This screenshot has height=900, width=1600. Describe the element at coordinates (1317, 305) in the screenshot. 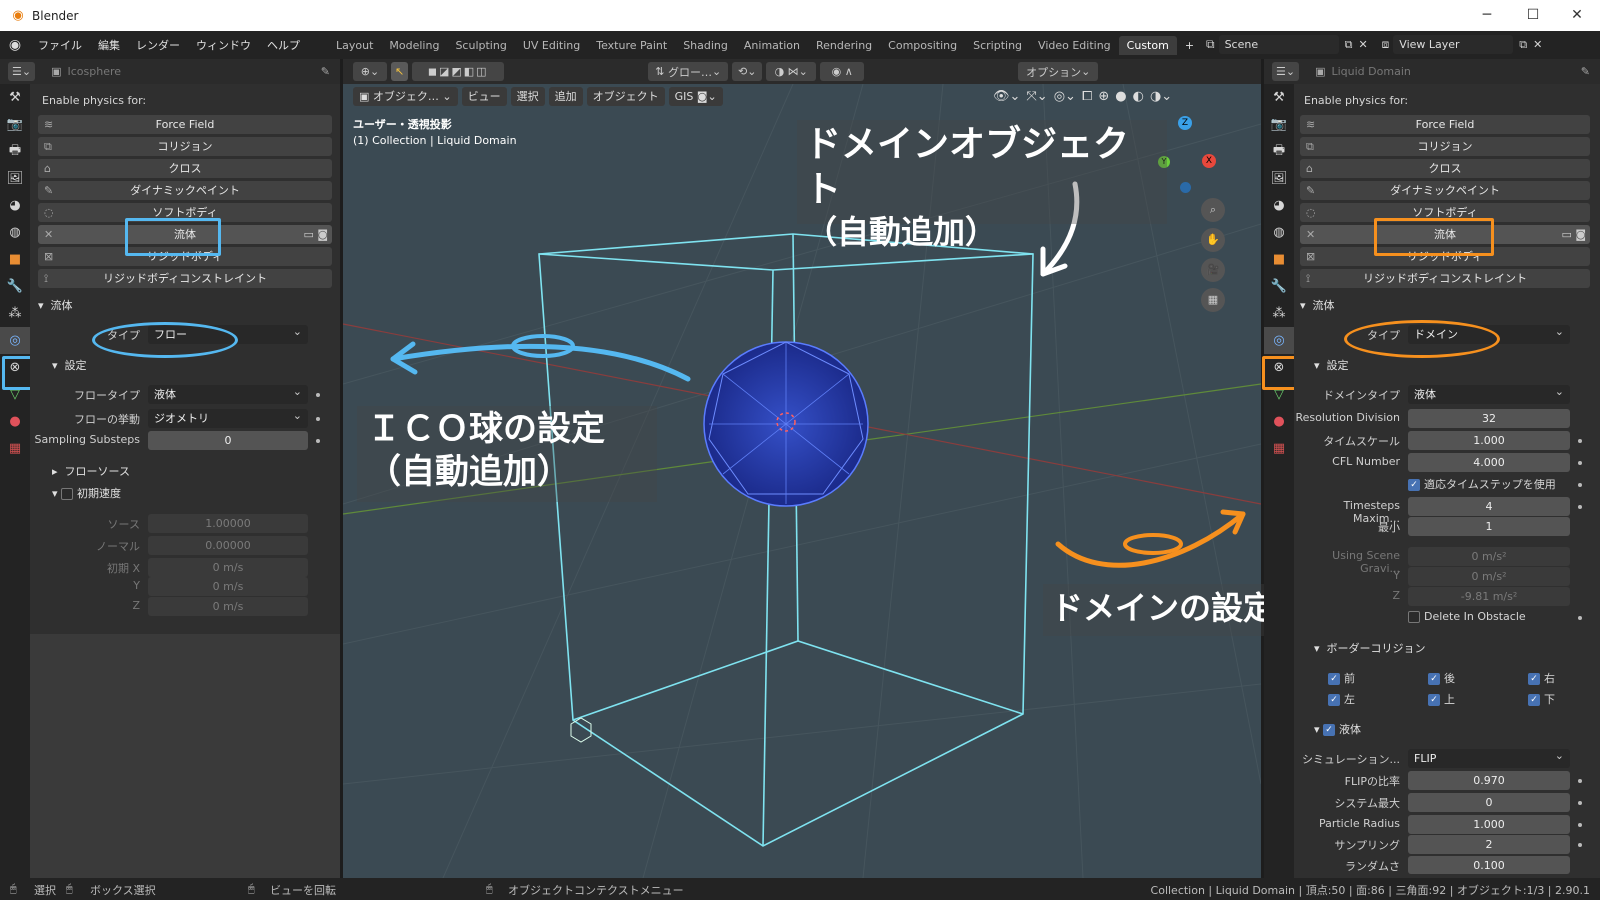

I see `right-fluid-section-header: ▾ 流体` at that location.